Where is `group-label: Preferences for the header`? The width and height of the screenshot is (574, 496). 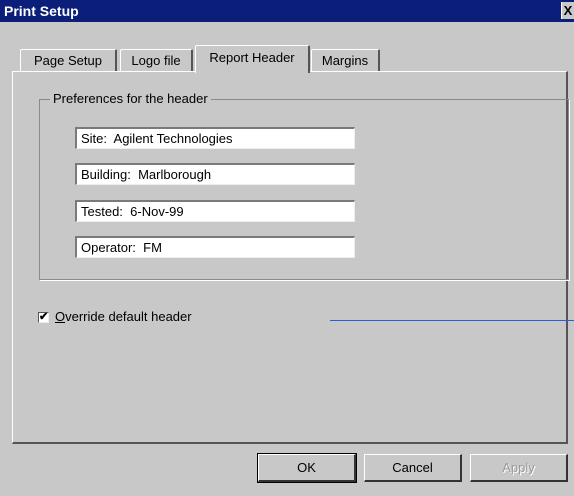
group-label: Preferences for the header is located at coordinates (130, 99).